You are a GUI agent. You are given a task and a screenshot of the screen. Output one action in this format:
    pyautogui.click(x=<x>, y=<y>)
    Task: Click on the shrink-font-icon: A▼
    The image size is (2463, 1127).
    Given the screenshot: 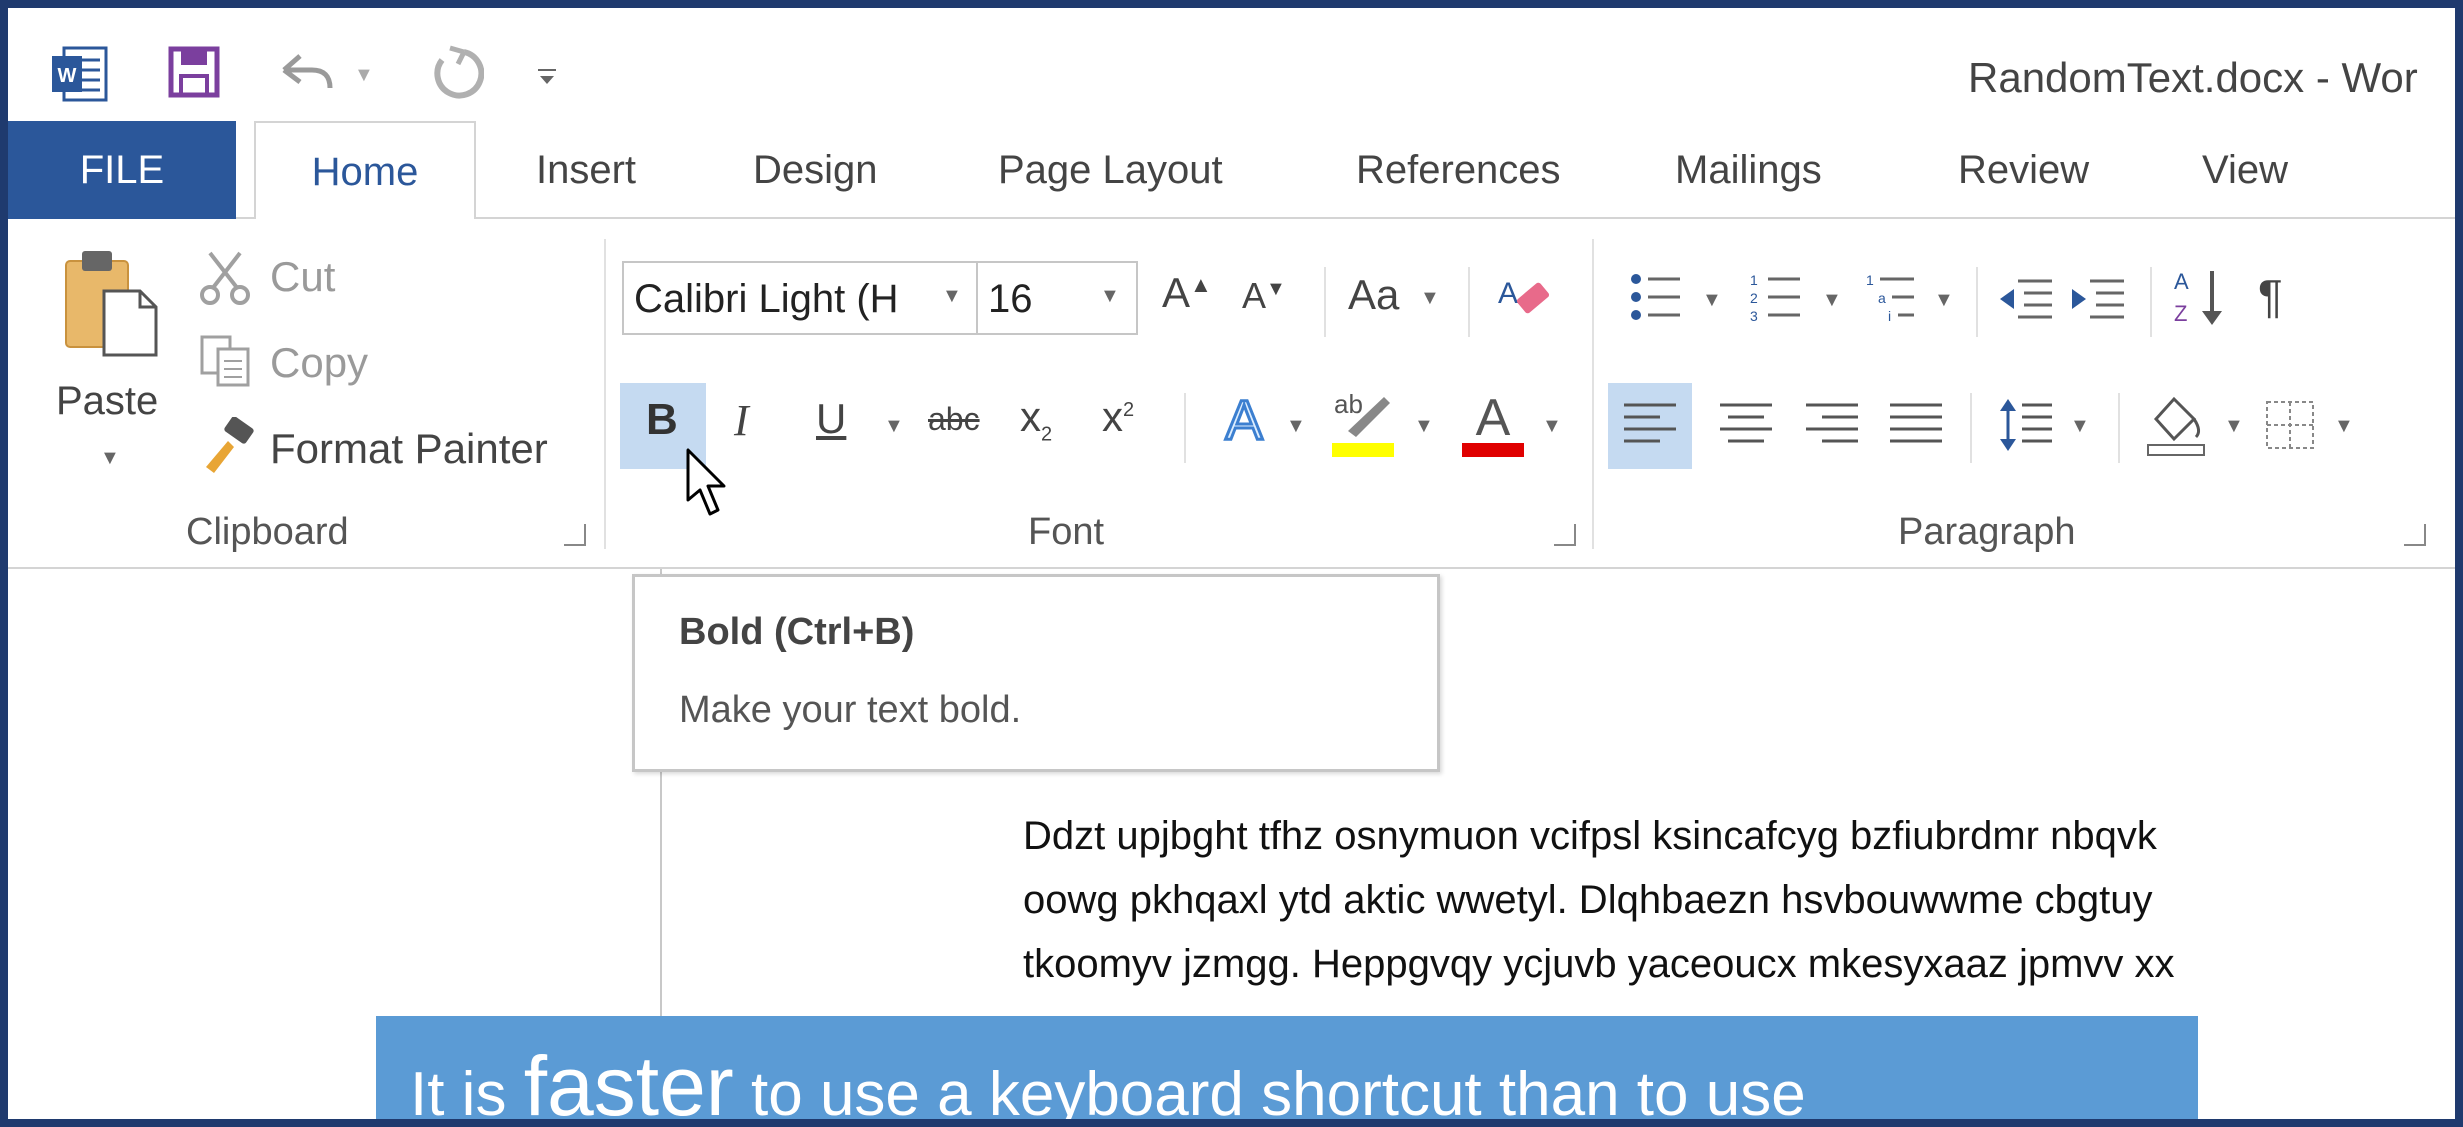 What is the action you would take?
    pyautogui.click(x=1264, y=296)
    